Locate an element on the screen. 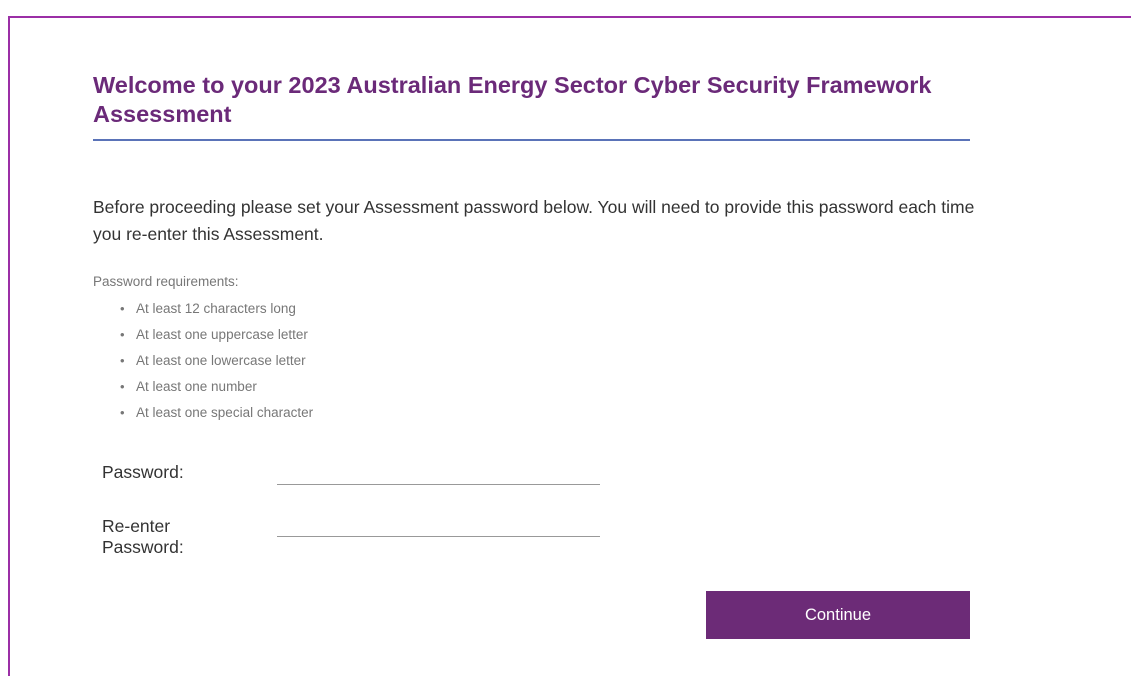 The image size is (1131, 676). password-requirements-heading: Password requirements: is located at coordinates (166, 281).